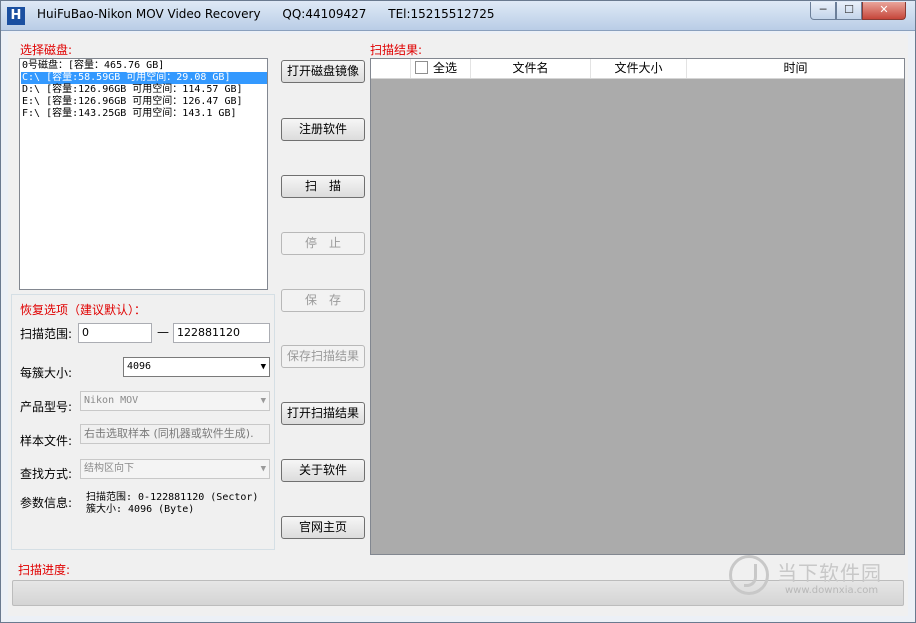 The width and height of the screenshot is (916, 623). I want to click on scan-range-label: 扫描范围:, so click(46, 334).